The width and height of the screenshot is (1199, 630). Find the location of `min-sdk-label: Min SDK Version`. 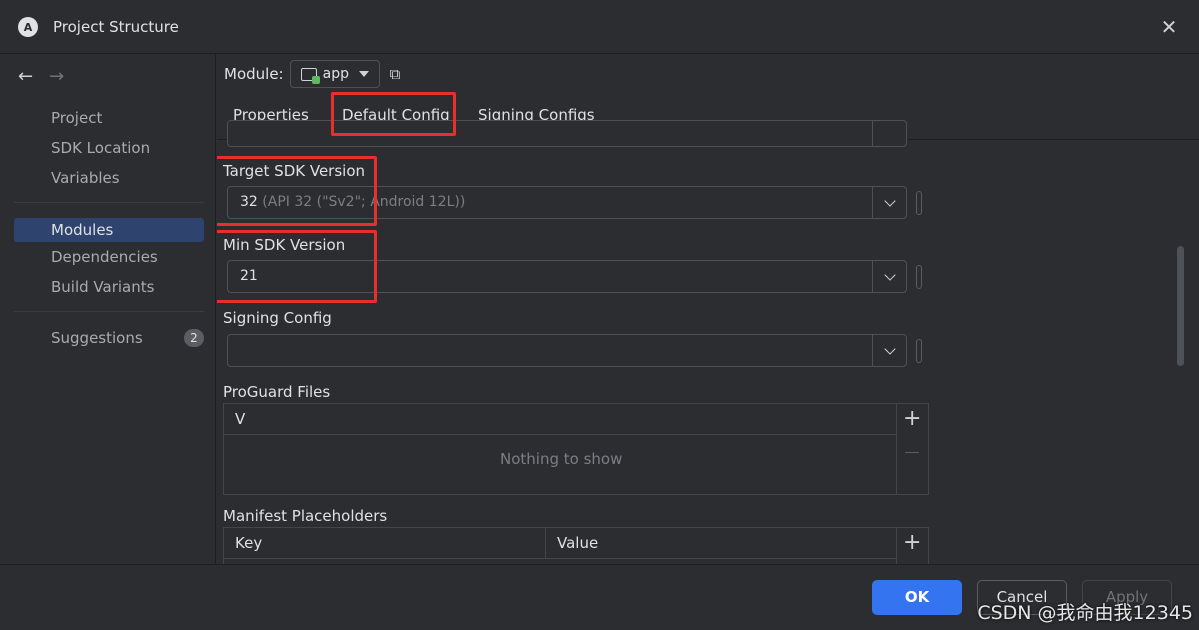

min-sdk-label: Min SDK Version is located at coordinates (284, 245).